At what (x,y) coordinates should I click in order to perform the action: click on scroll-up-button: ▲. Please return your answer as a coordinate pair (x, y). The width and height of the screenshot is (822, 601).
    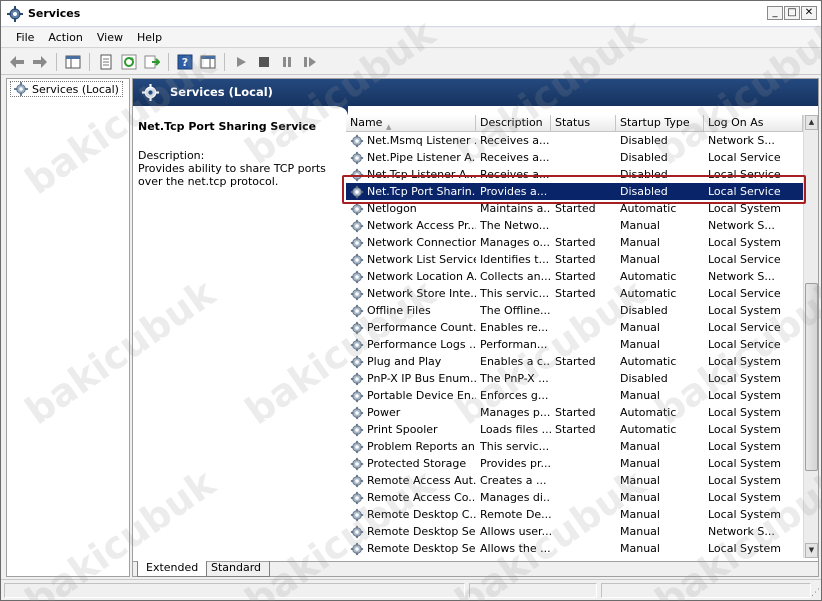
    Looking at the image, I should click on (811, 122).